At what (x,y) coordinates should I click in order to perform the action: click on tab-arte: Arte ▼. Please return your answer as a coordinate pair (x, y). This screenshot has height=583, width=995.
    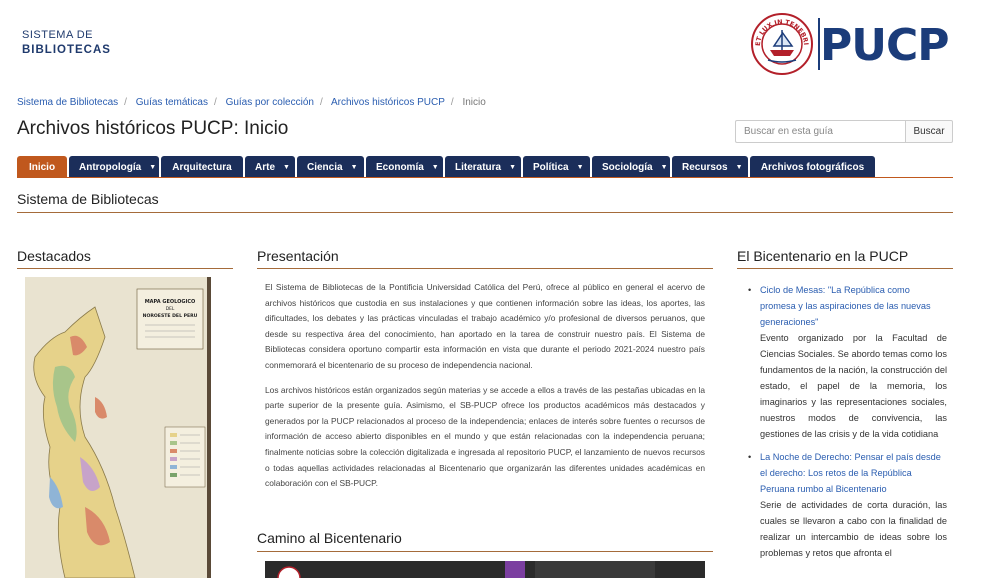
    Looking at the image, I should click on (270, 167).